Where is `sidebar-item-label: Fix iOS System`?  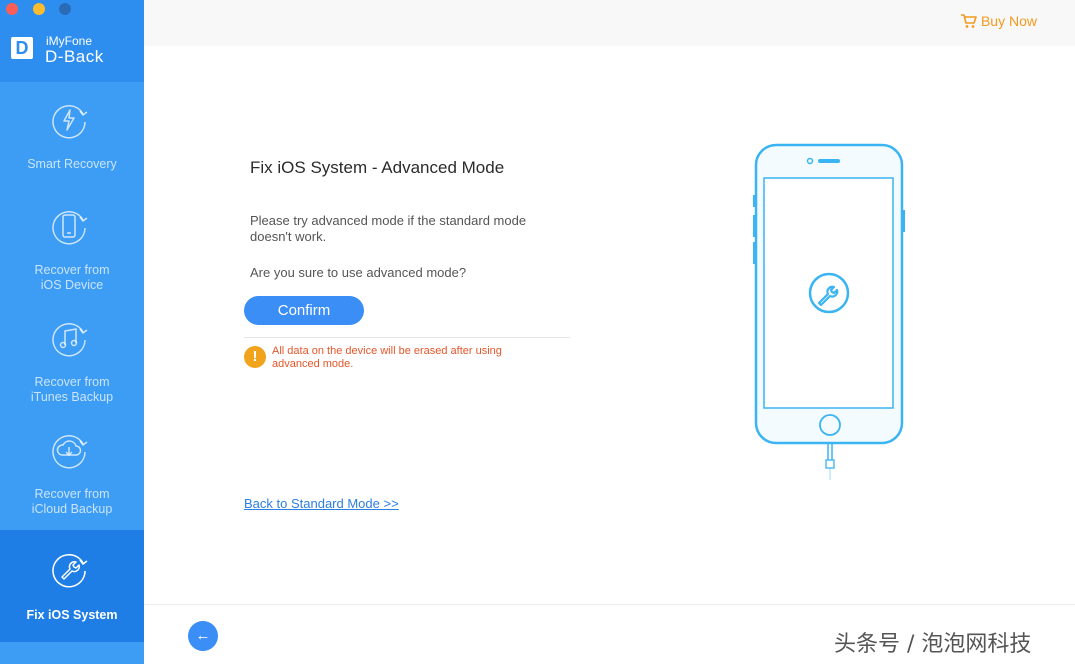
sidebar-item-label: Fix iOS System is located at coordinates (72, 615).